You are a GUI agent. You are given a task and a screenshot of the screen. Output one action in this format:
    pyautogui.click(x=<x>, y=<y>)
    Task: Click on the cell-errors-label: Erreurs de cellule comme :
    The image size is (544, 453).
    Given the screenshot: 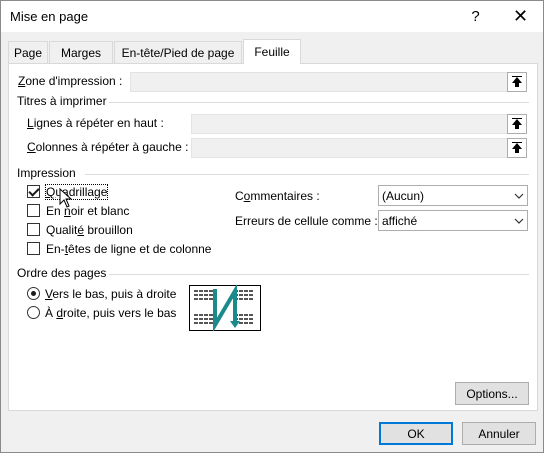 What is the action you would take?
    pyautogui.click(x=306, y=221)
    